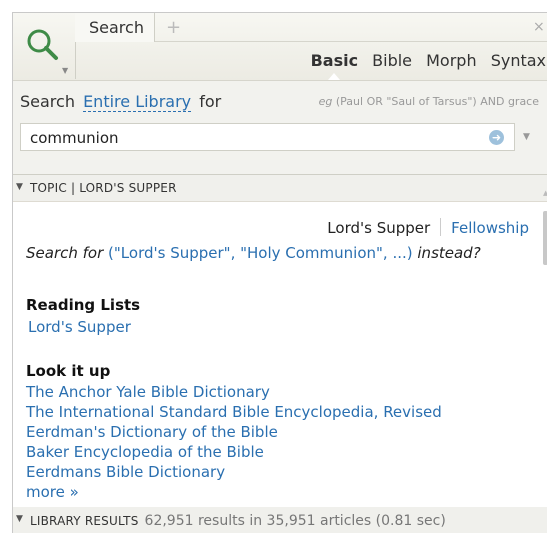 The width and height of the screenshot is (547, 533). Describe the element at coordinates (250, 138) in the screenshot. I see `search-input` at that location.